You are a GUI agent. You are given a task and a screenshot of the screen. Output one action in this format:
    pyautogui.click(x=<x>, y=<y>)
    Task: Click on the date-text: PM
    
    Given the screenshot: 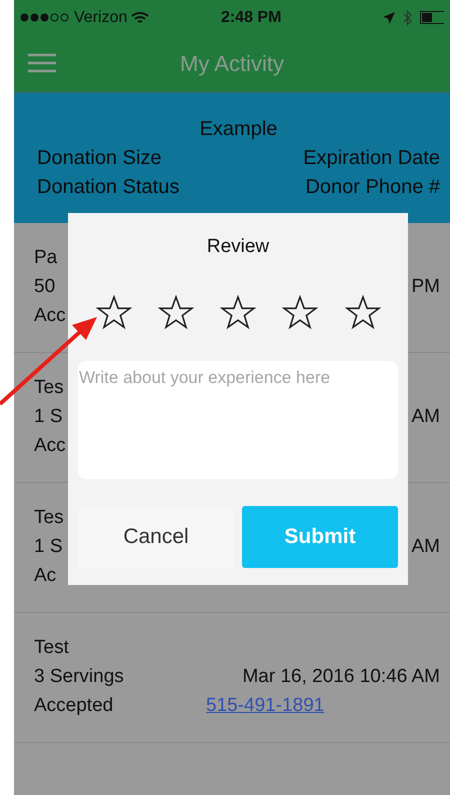 What is the action you would take?
    pyautogui.click(x=426, y=286)
    